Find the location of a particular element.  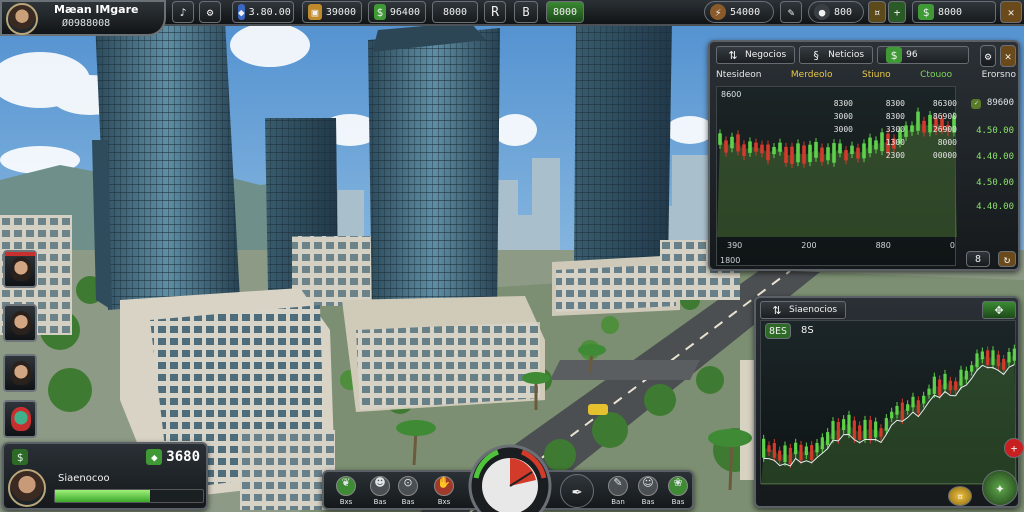

resource-power: ⚡ 54000 is located at coordinates (739, 12).